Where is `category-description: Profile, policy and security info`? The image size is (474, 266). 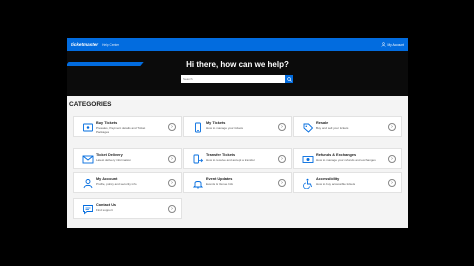 category-description: Profile, policy and security info is located at coordinates (116, 184).